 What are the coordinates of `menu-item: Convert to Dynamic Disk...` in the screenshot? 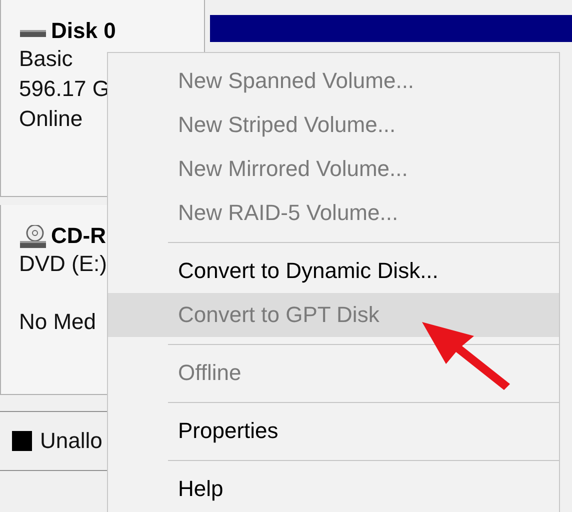 It's located at (333, 271).